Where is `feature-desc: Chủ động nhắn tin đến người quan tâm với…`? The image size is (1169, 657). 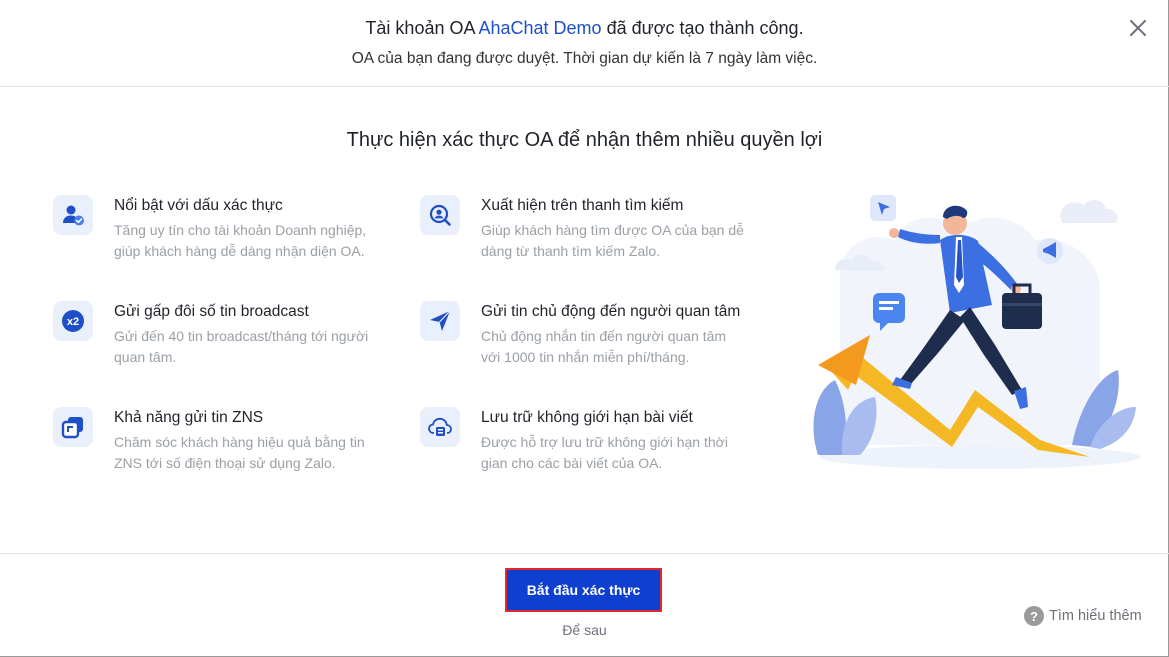
feature-desc: Chủ động nhắn tin đến người quan tâm với… is located at coordinates (604, 346).